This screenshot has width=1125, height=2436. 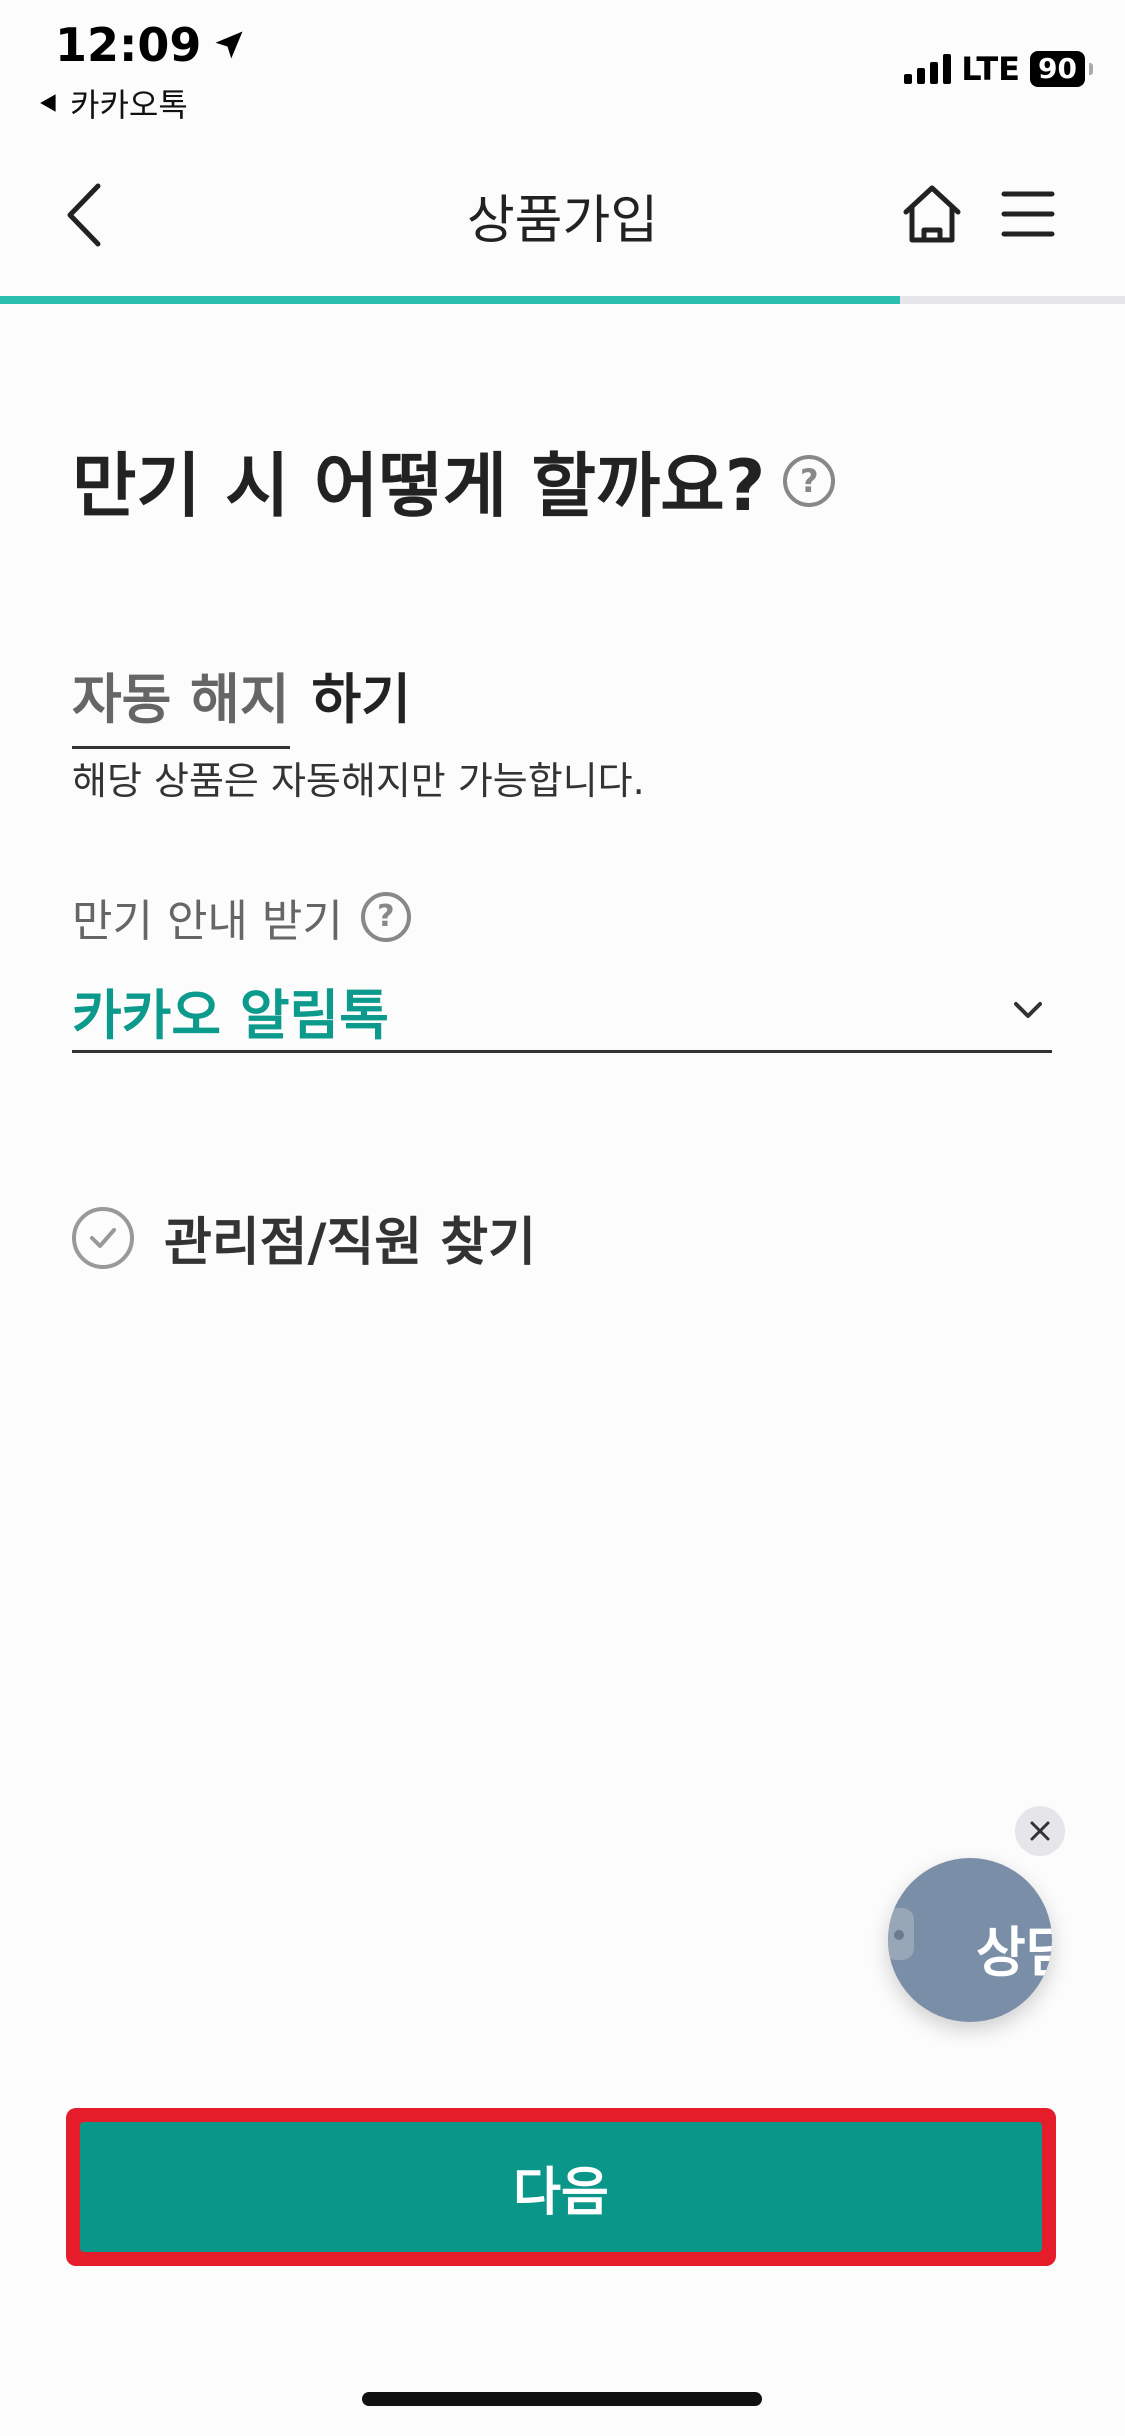 I want to click on close-float-button, so click(x=1040, y=1831).